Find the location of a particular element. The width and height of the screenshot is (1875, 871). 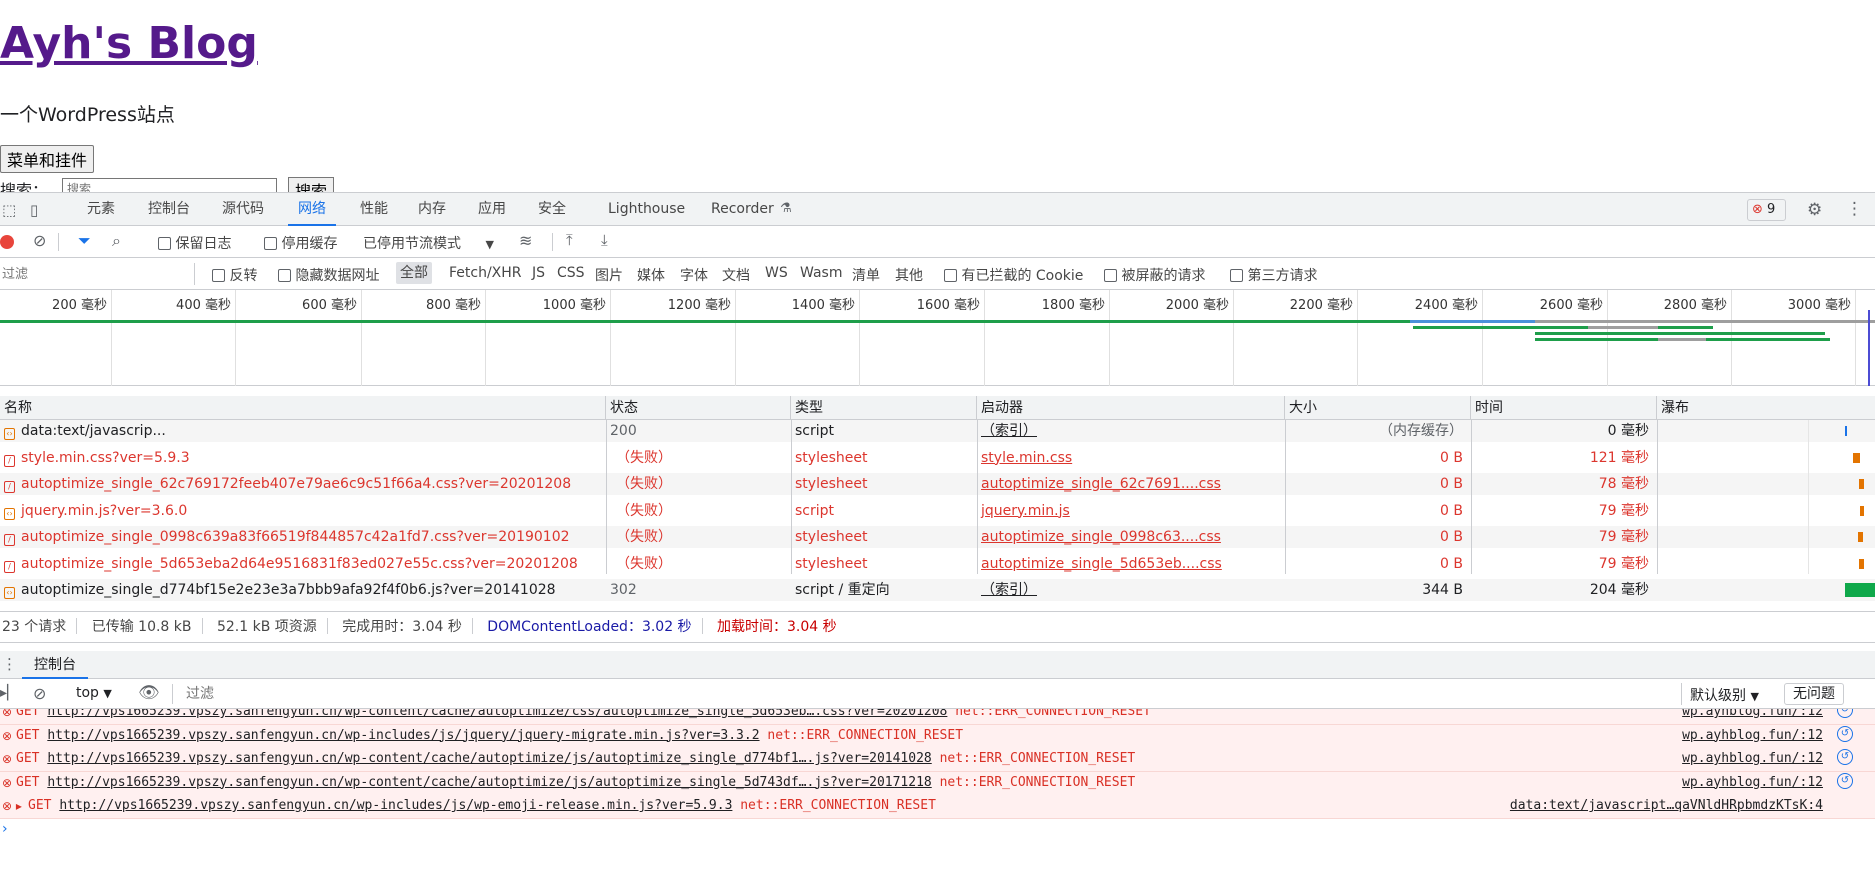

console-filter-input is located at coordinates (932, 694).